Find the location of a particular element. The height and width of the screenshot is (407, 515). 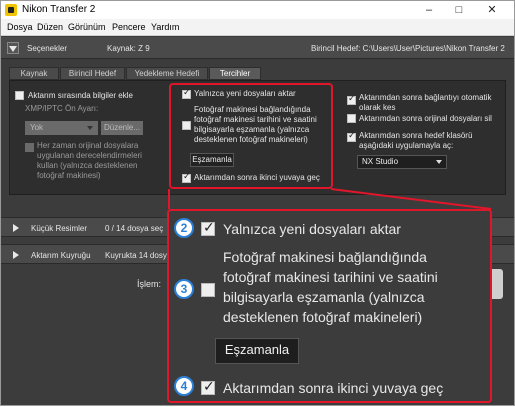

zoom-sync-line-3: bilgisayarla eşzamanla (yalnızca is located at coordinates (324, 297).